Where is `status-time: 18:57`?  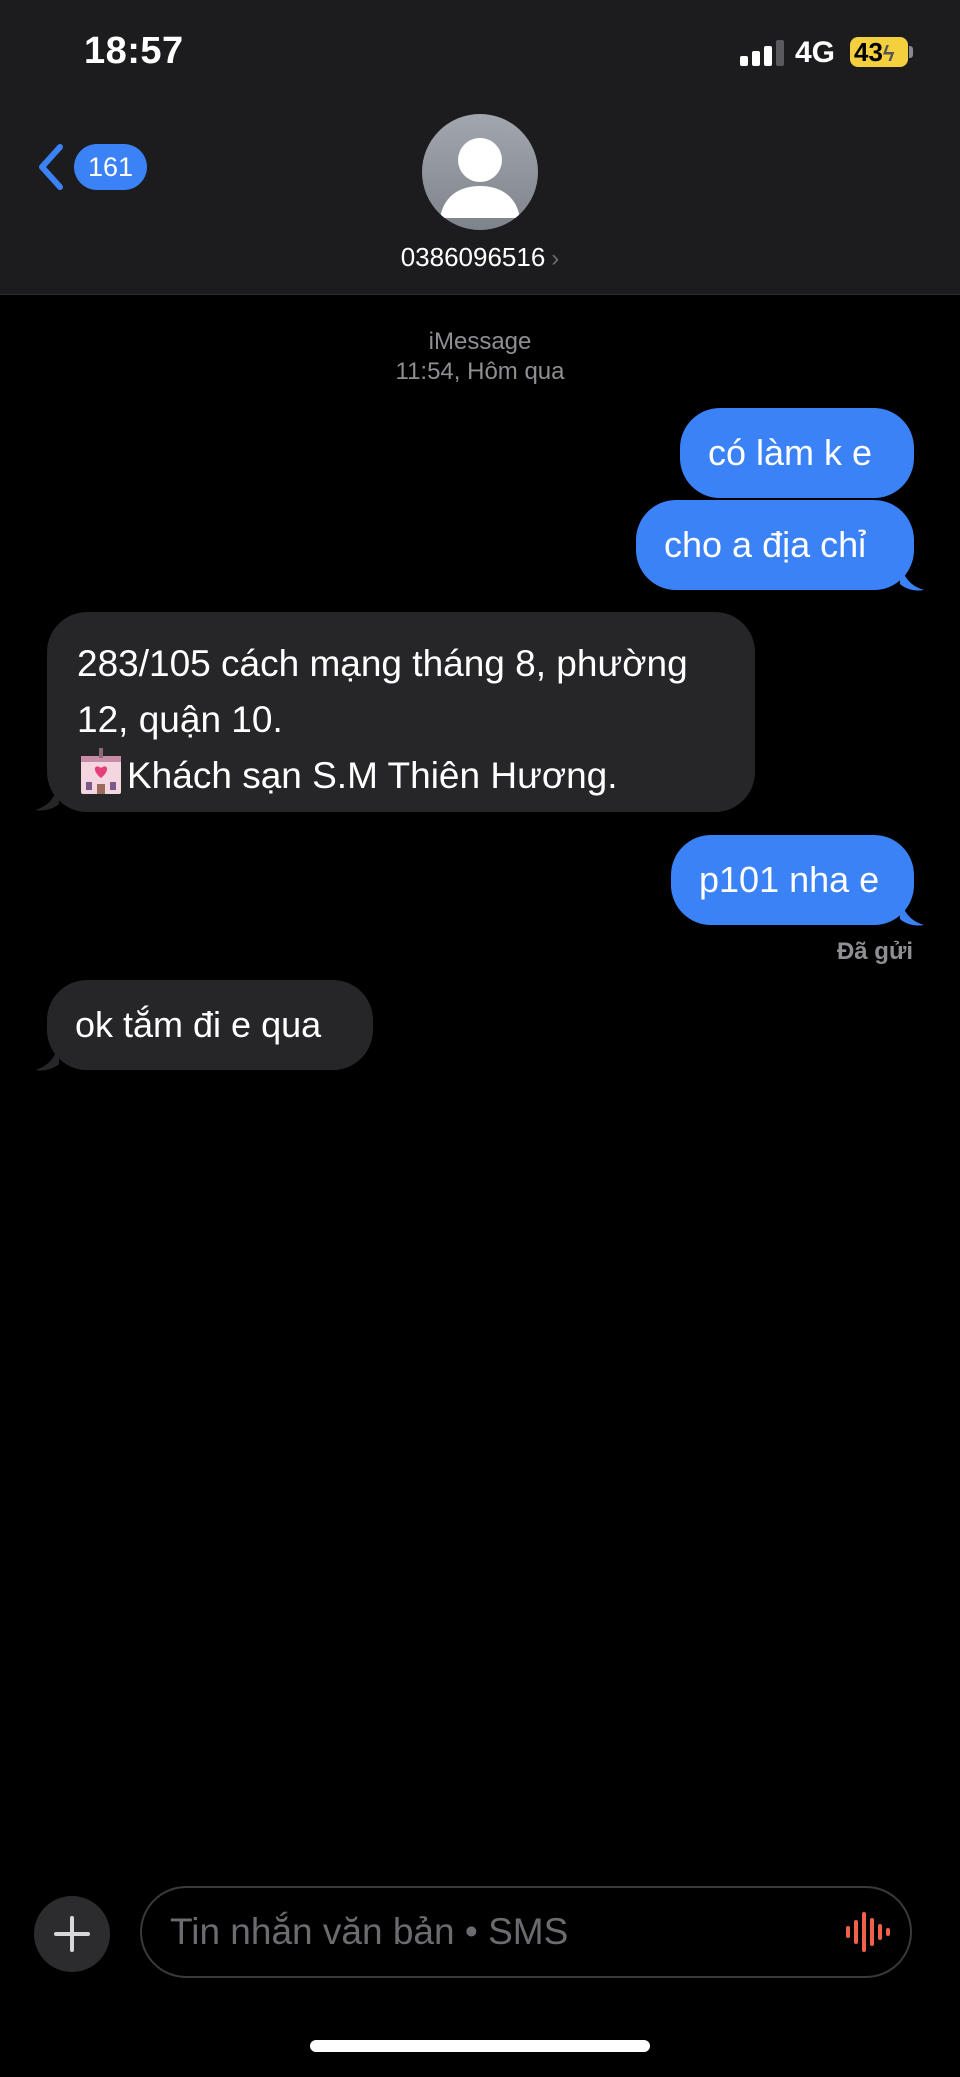 status-time: 18:57 is located at coordinates (134, 51).